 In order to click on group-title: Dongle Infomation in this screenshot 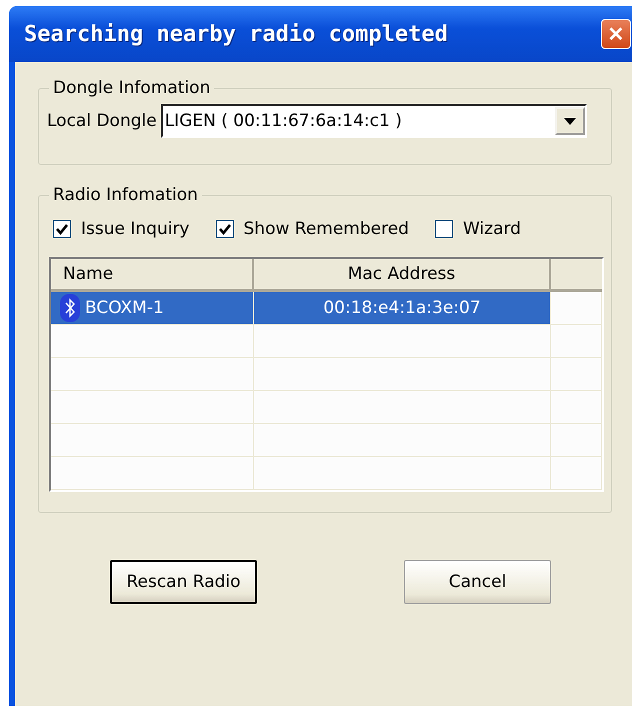, I will do `click(132, 88)`.